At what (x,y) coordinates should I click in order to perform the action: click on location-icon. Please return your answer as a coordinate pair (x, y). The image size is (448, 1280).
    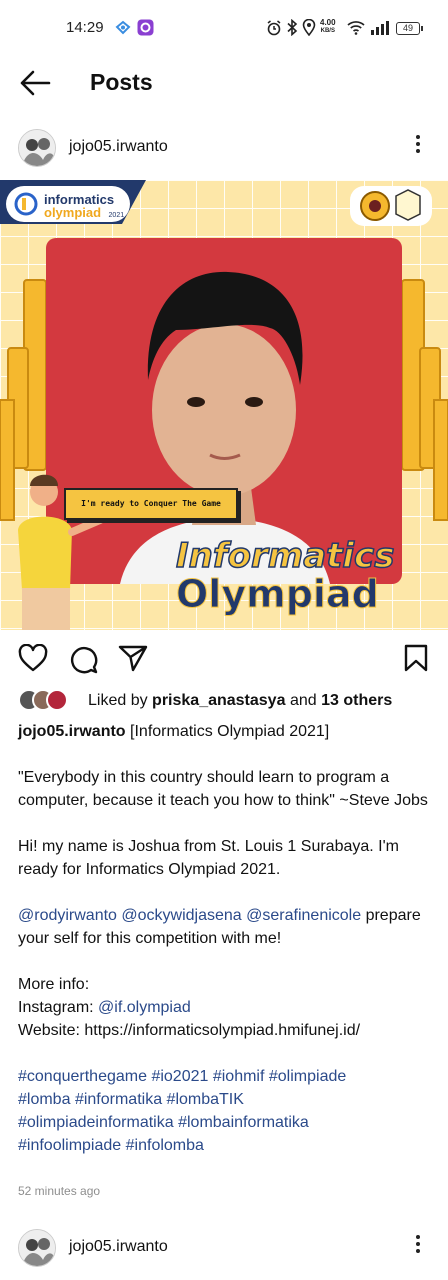
    Looking at the image, I should click on (309, 27).